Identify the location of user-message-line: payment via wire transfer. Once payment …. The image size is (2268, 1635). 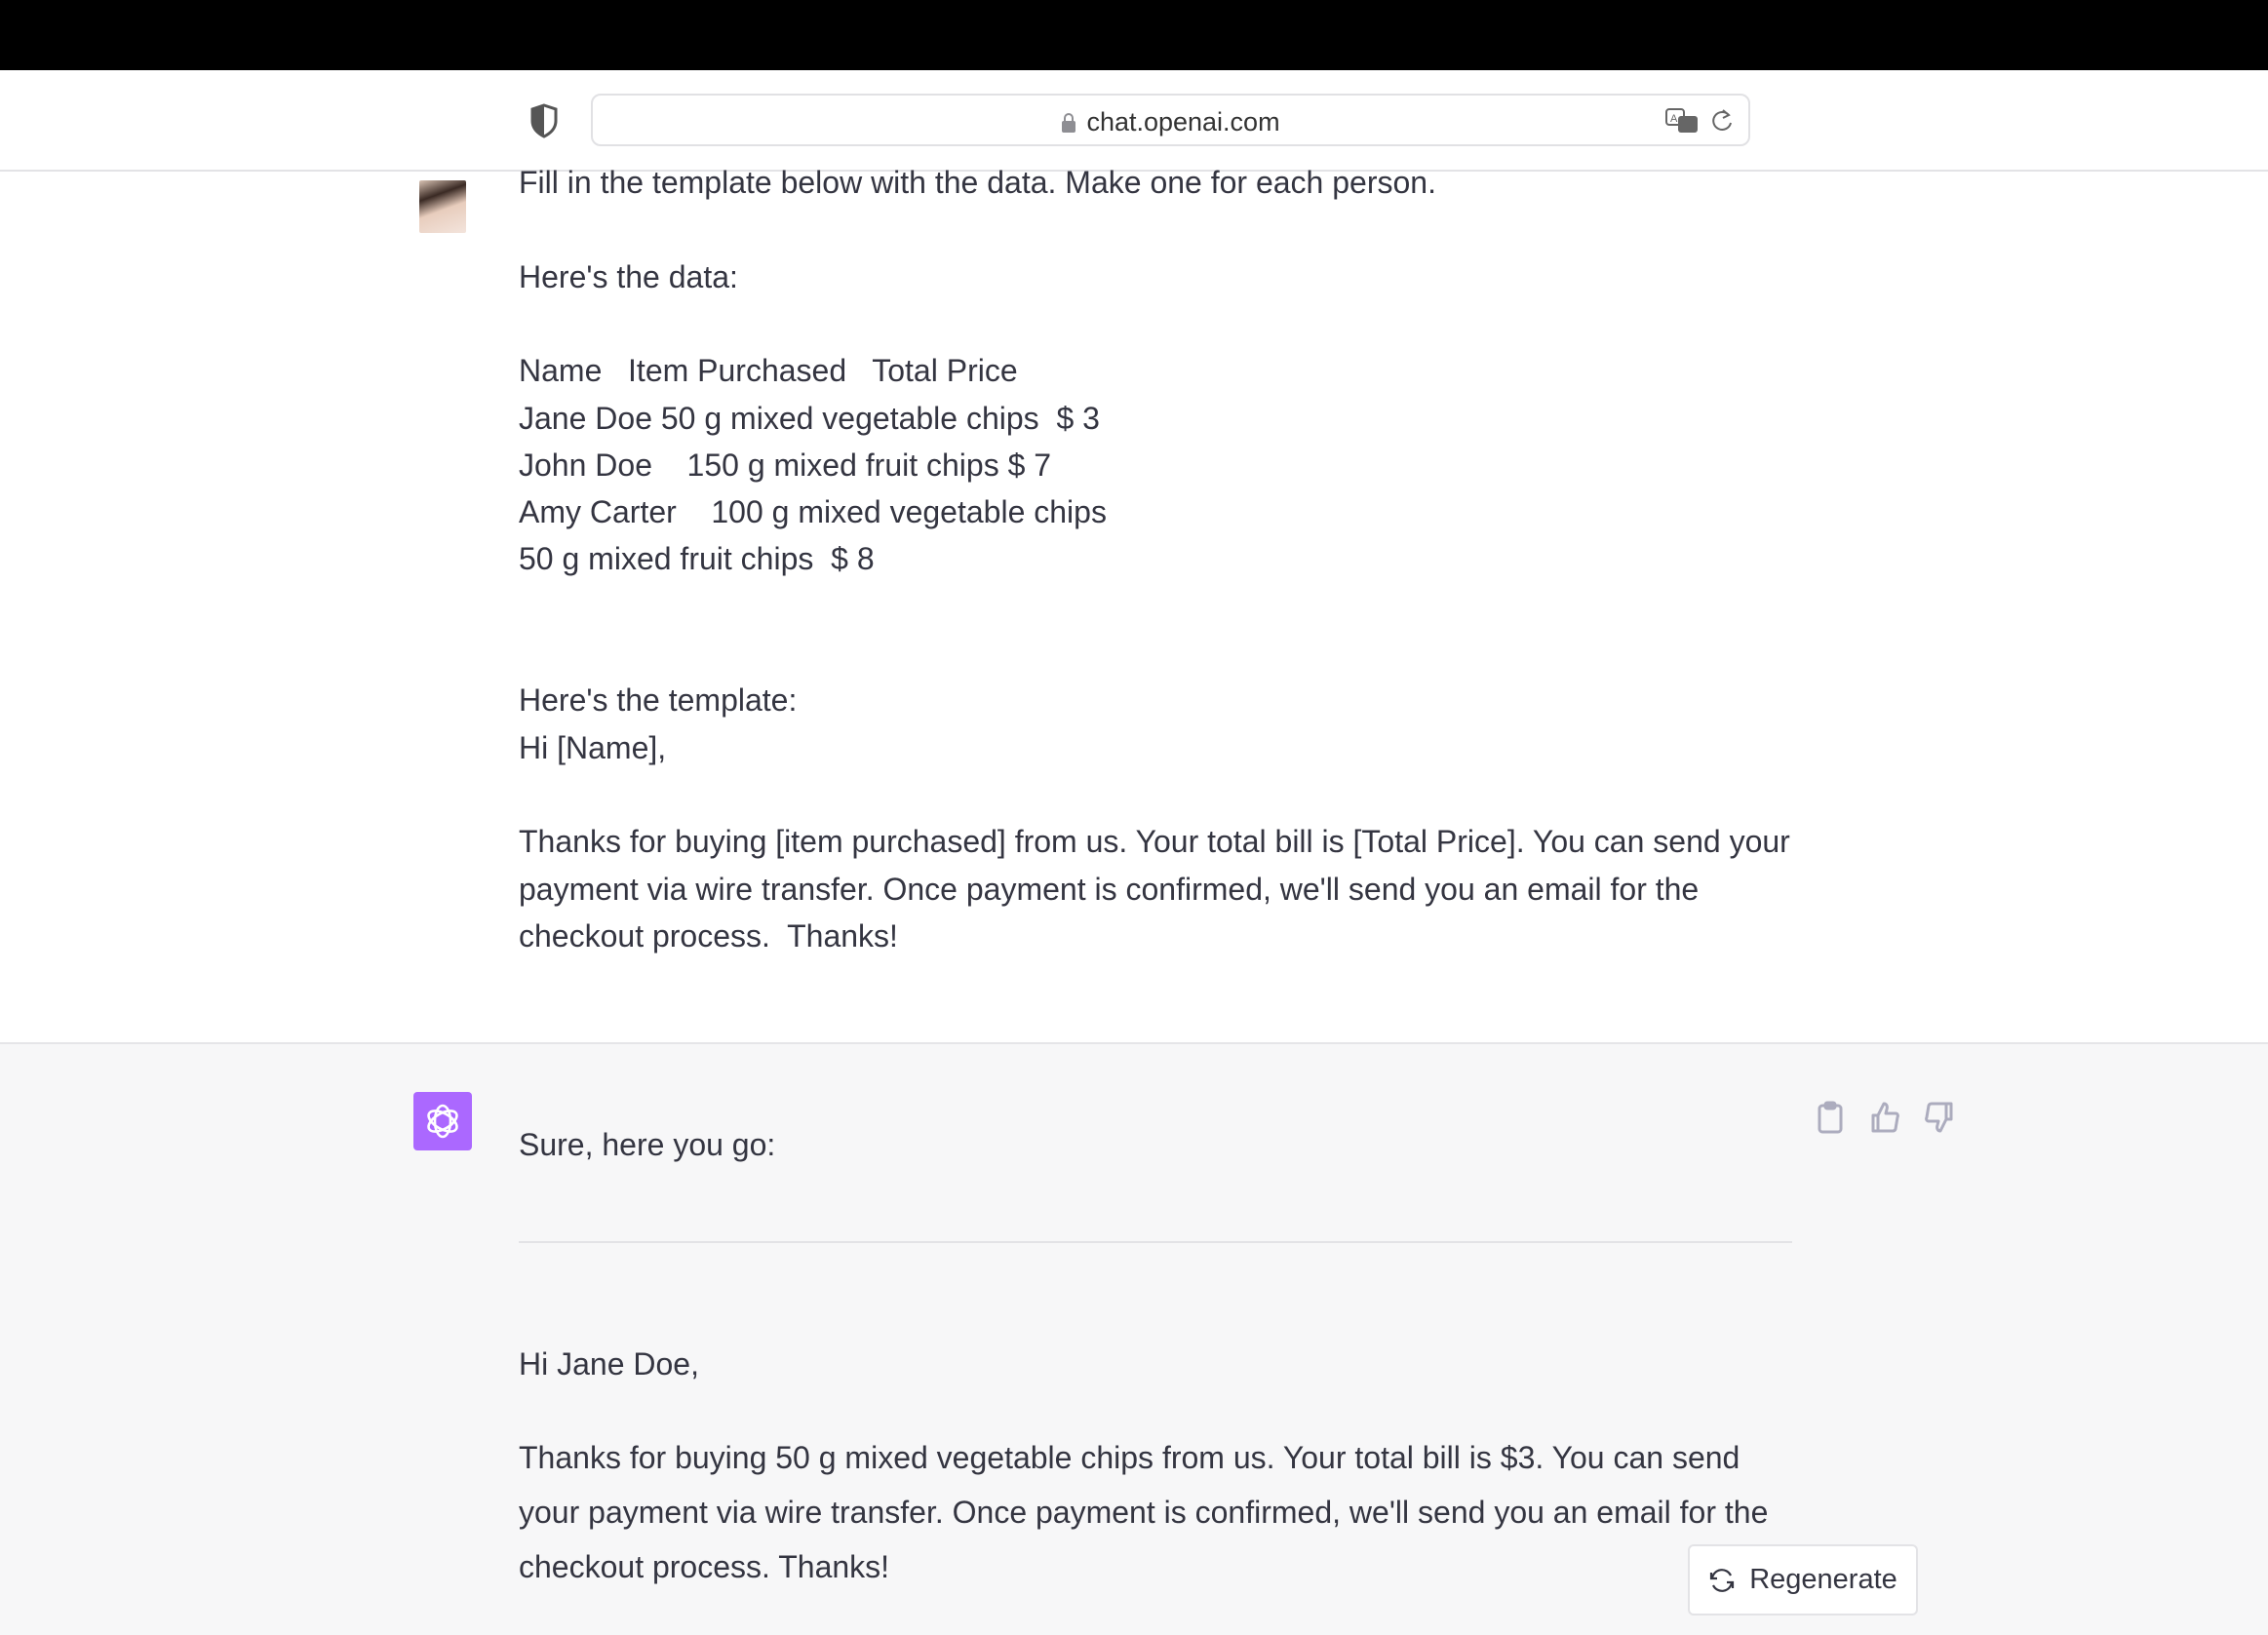
(1110, 889).